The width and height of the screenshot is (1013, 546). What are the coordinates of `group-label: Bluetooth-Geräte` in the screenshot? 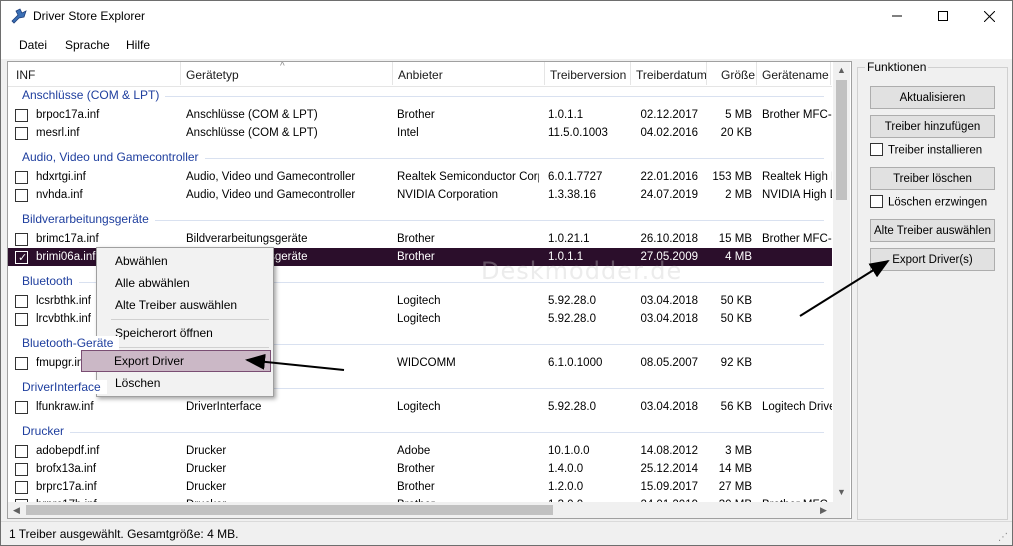 It's located at (71, 343).